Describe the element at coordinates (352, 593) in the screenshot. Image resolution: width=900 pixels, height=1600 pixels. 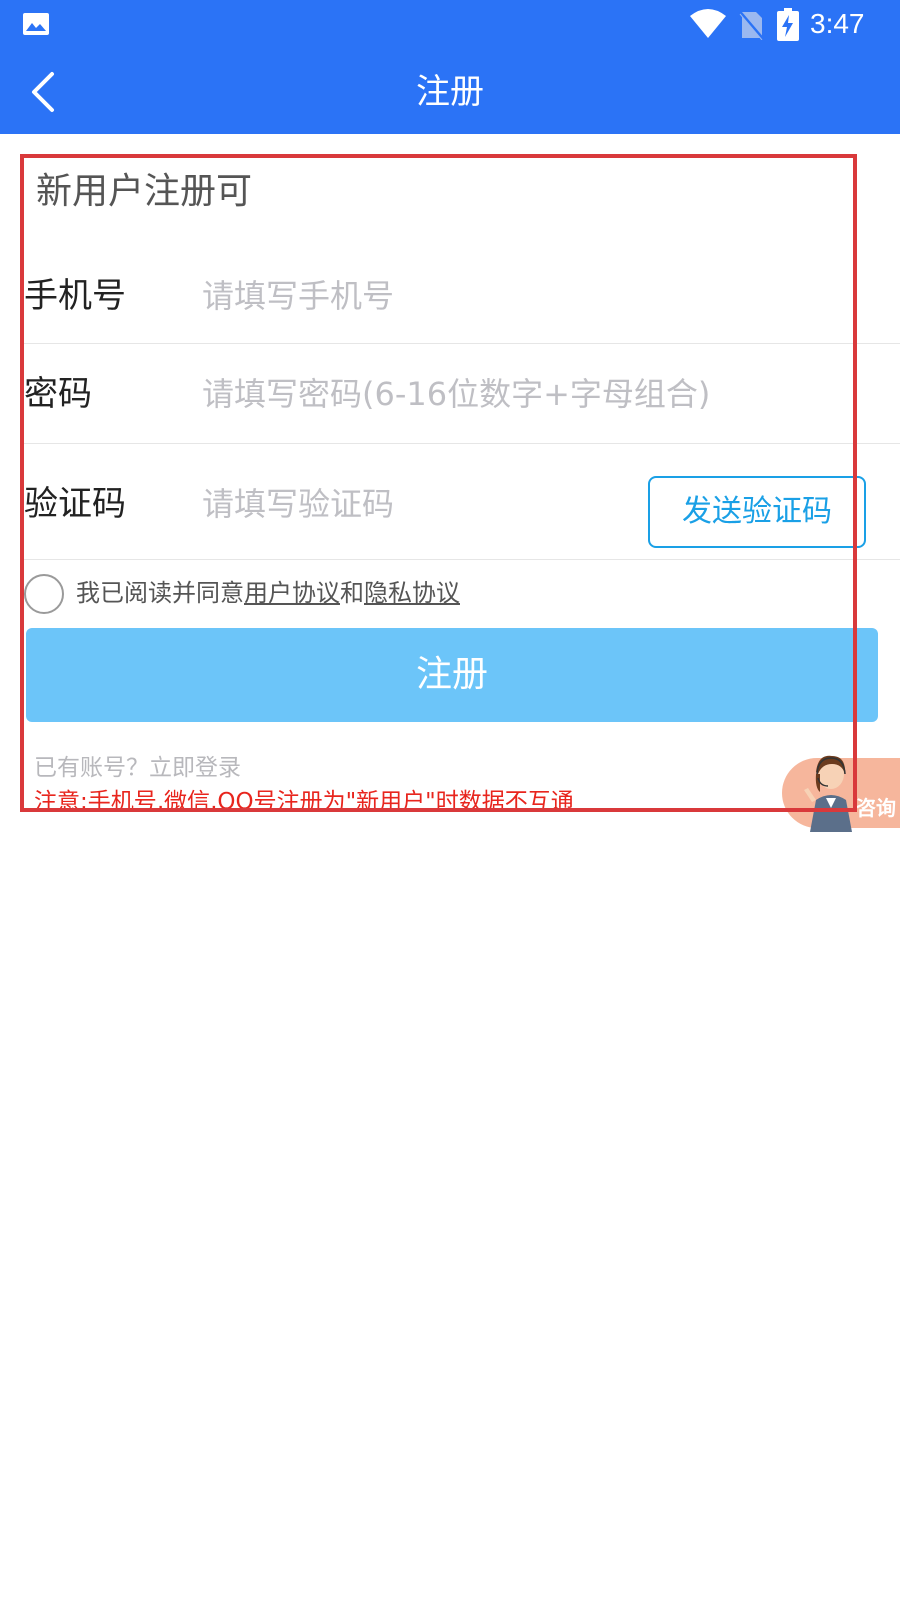
I see `agreement-and: 和` at that location.